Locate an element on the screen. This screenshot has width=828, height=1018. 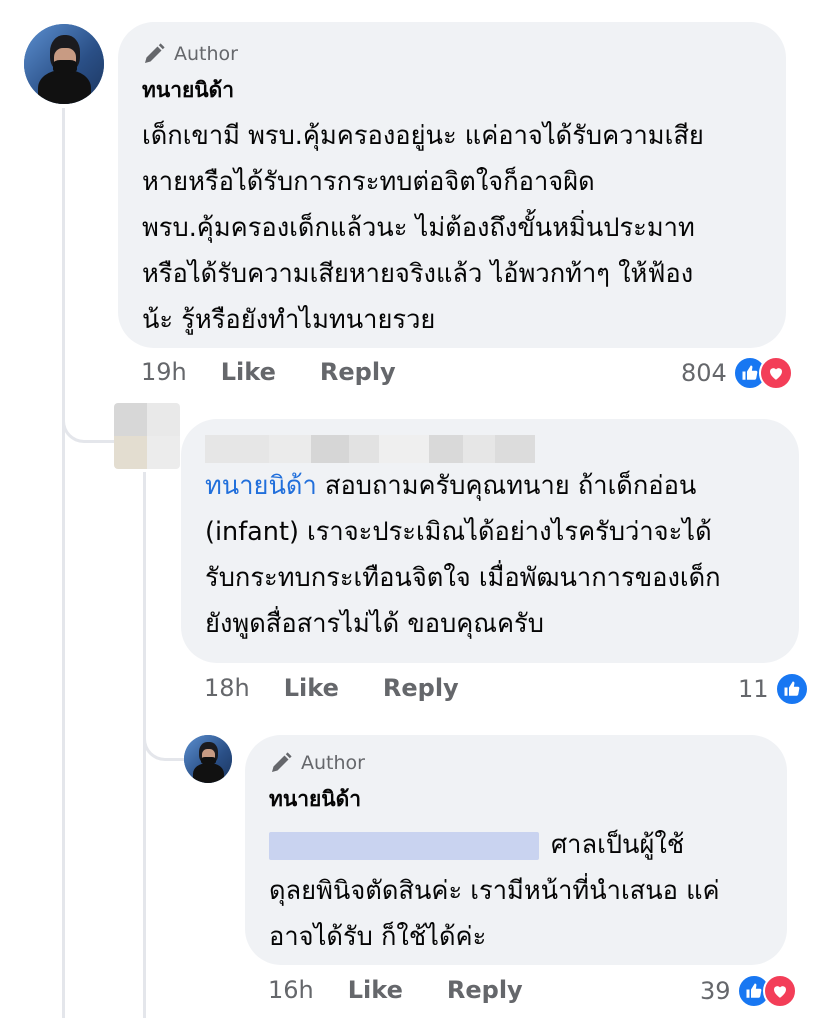
reaction-count: 804 is located at coordinates (704, 373).